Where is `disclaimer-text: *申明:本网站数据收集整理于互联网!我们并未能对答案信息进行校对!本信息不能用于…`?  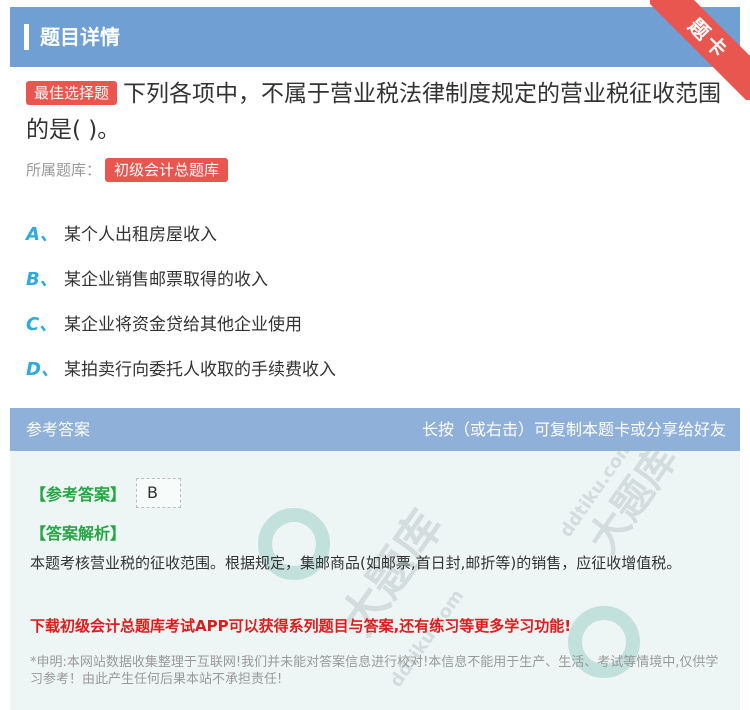
disclaimer-text: *申明:本网站数据收集整理于互联网!我们并未能对答案信息进行校对!本信息不能用于… is located at coordinates (374, 671).